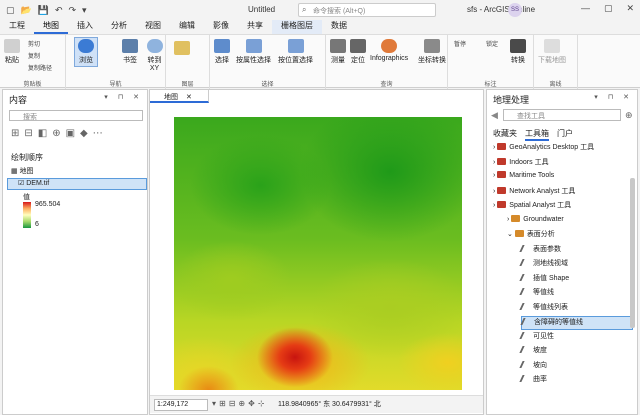 The image size is (640, 415). I want to click on tab-data: 数据, so click(339, 27).